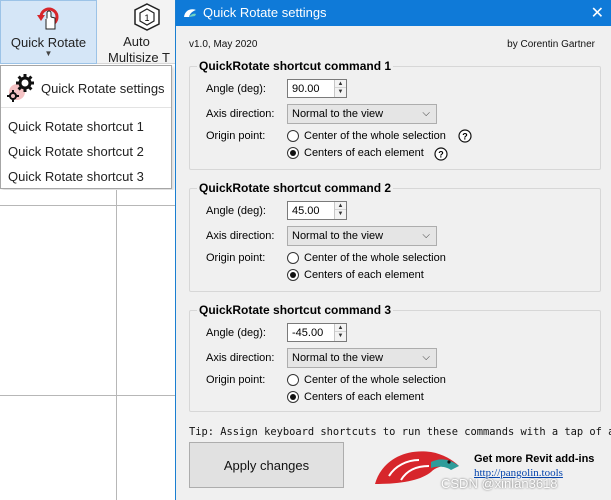 The height and width of the screenshot is (500, 611). Describe the element at coordinates (534, 459) in the screenshot. I see `brand-tagline: Get more Revit add-ins` at that location.